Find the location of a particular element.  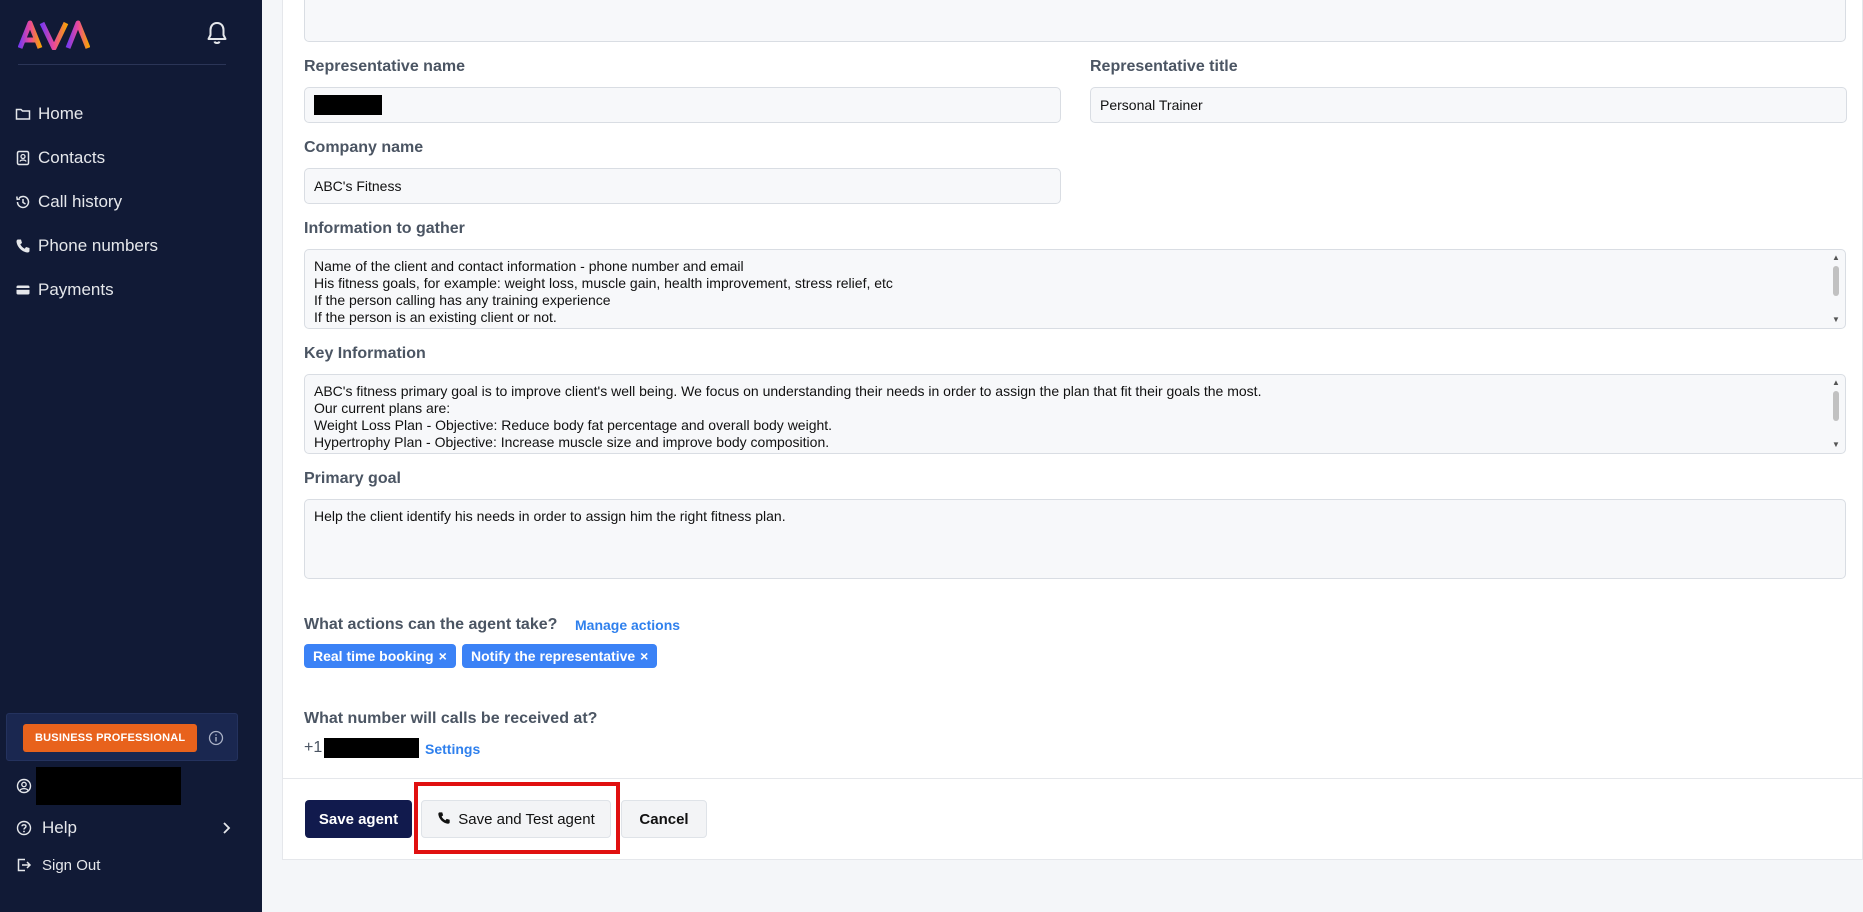

sidebar-item-label: Home is located at coordinates (61, 113).